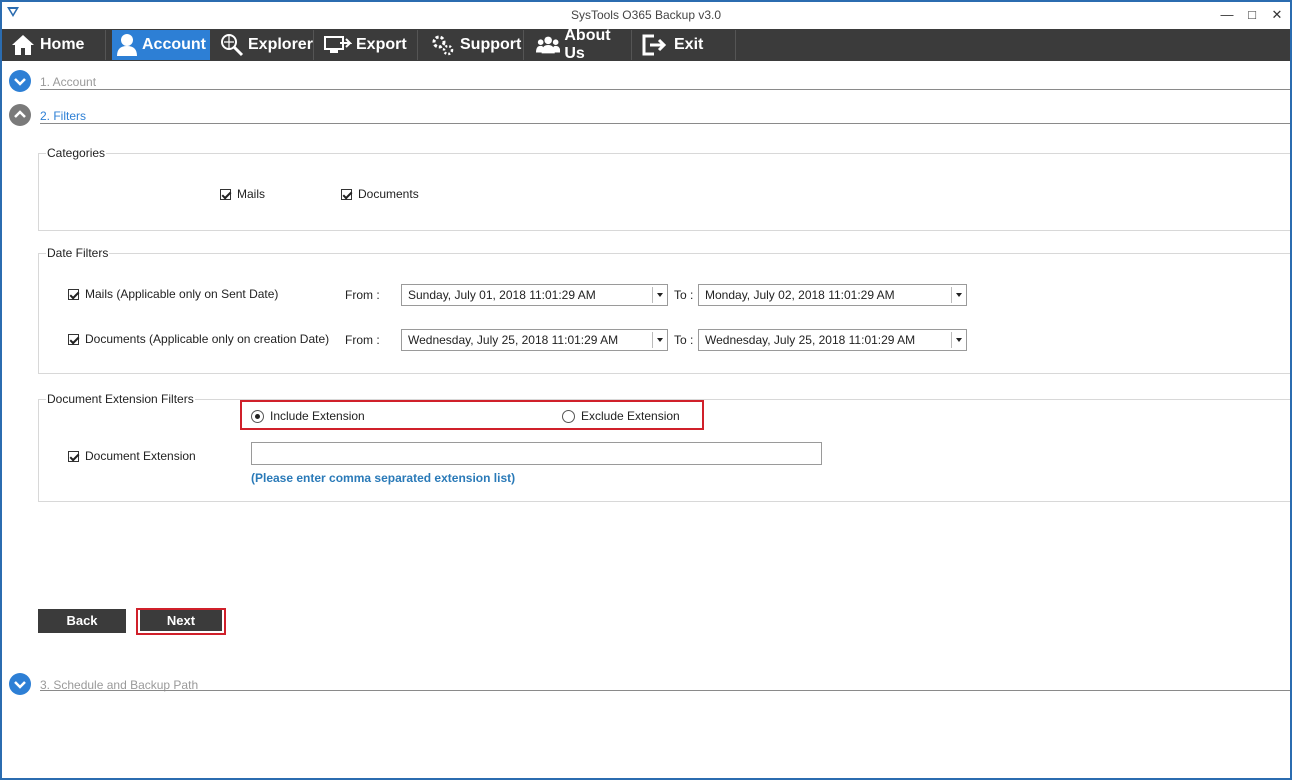 The image size is (1292, 780). What do you see at coordinates (472, 415) in the screenshot?
I see `extension-mode-radio-group: Include Extension Exclude Extension` at bounding box center [472, 415].